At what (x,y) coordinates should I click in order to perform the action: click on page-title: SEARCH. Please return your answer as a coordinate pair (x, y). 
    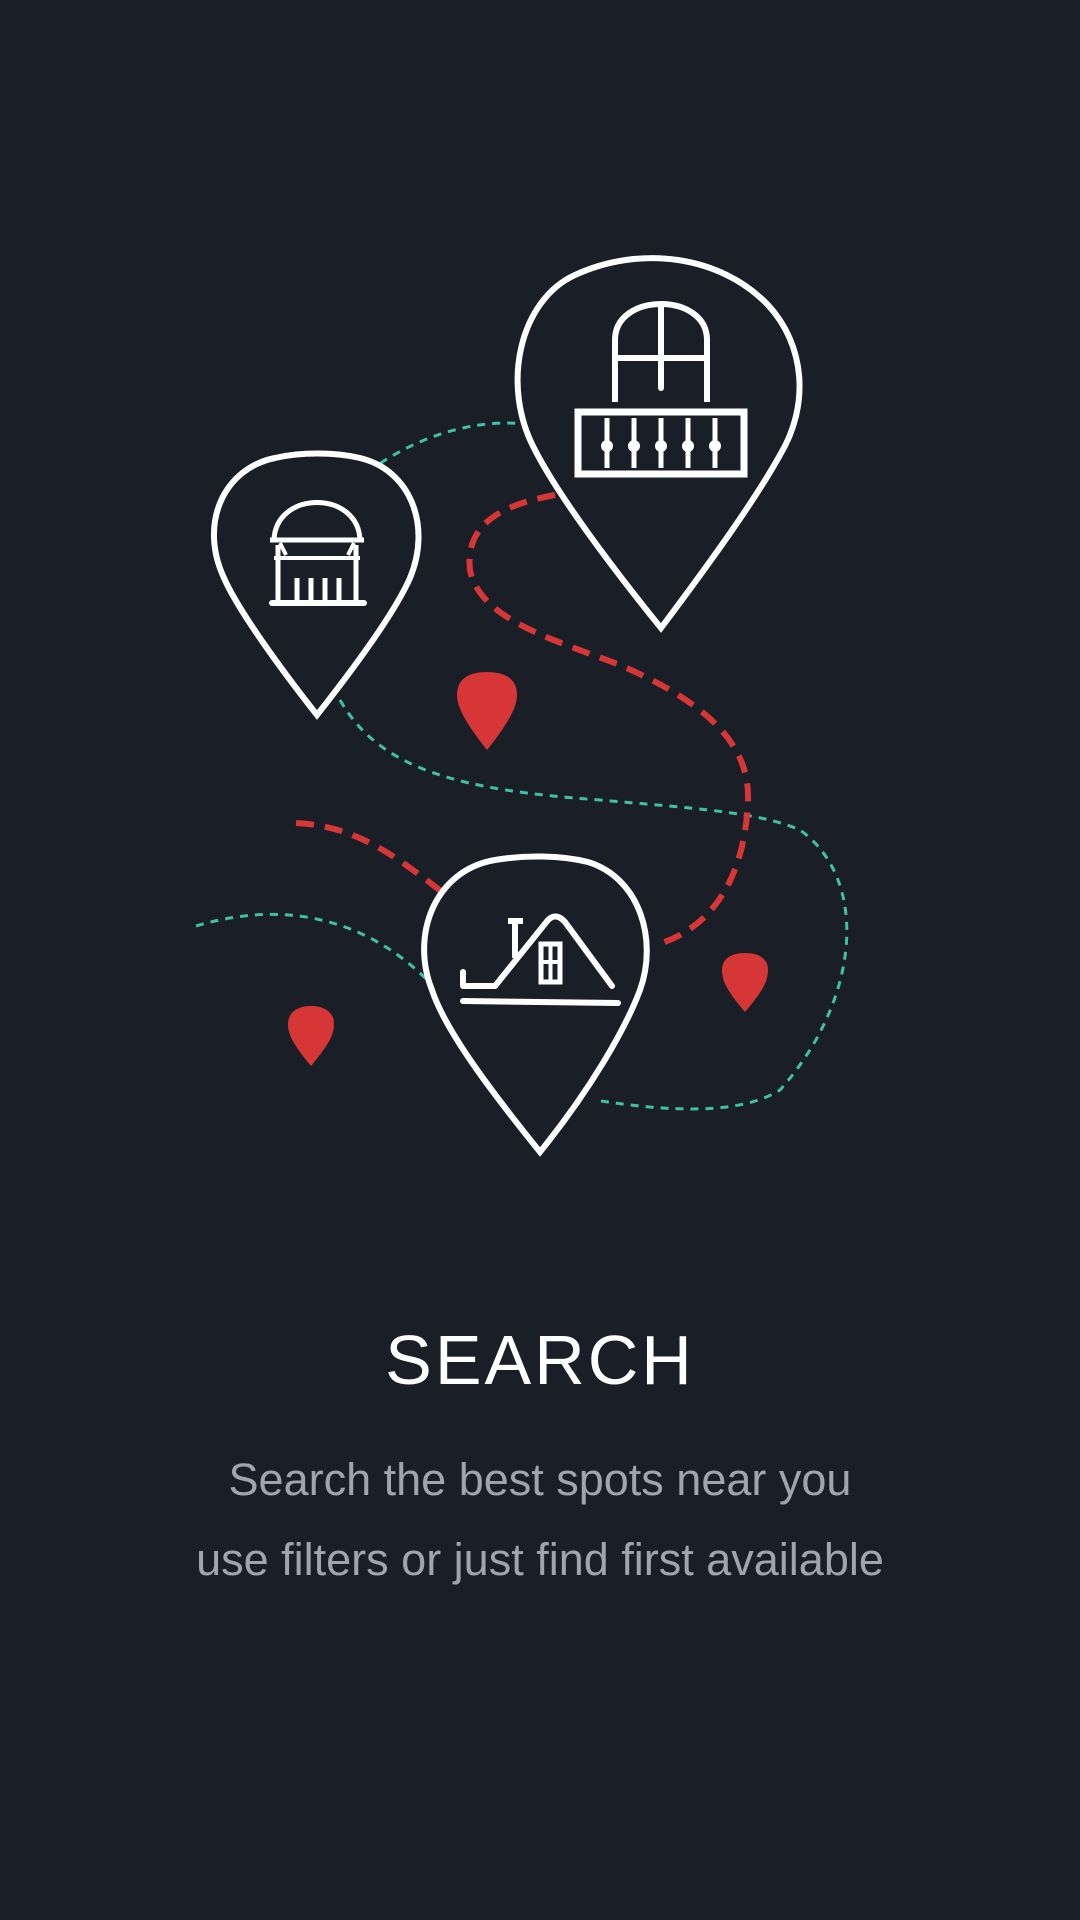
    Looking at the image, I should click on (540, 1360).